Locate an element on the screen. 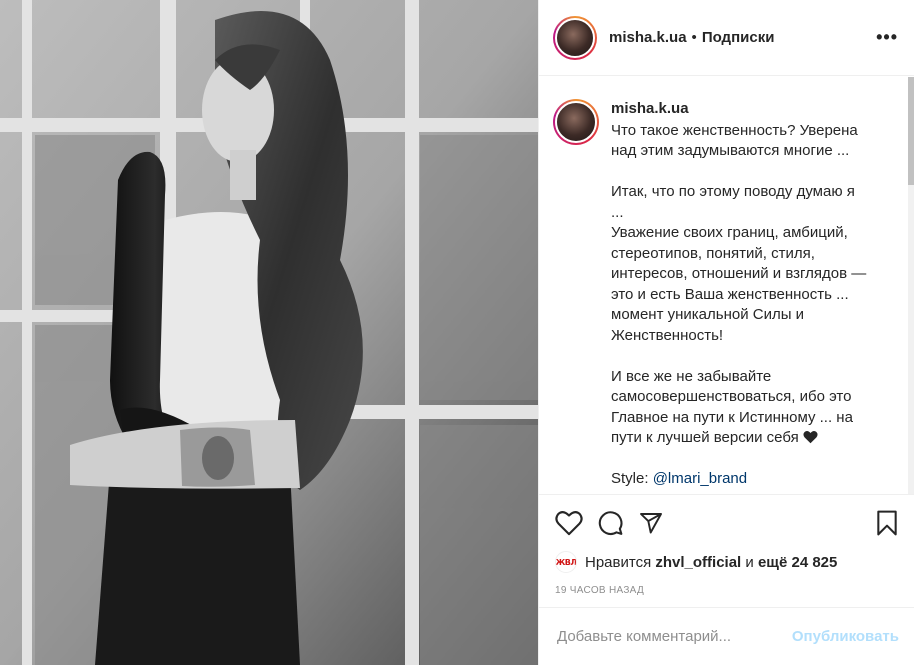  style-mention-link: @lmari_brand is located at coordinates (700, 478).